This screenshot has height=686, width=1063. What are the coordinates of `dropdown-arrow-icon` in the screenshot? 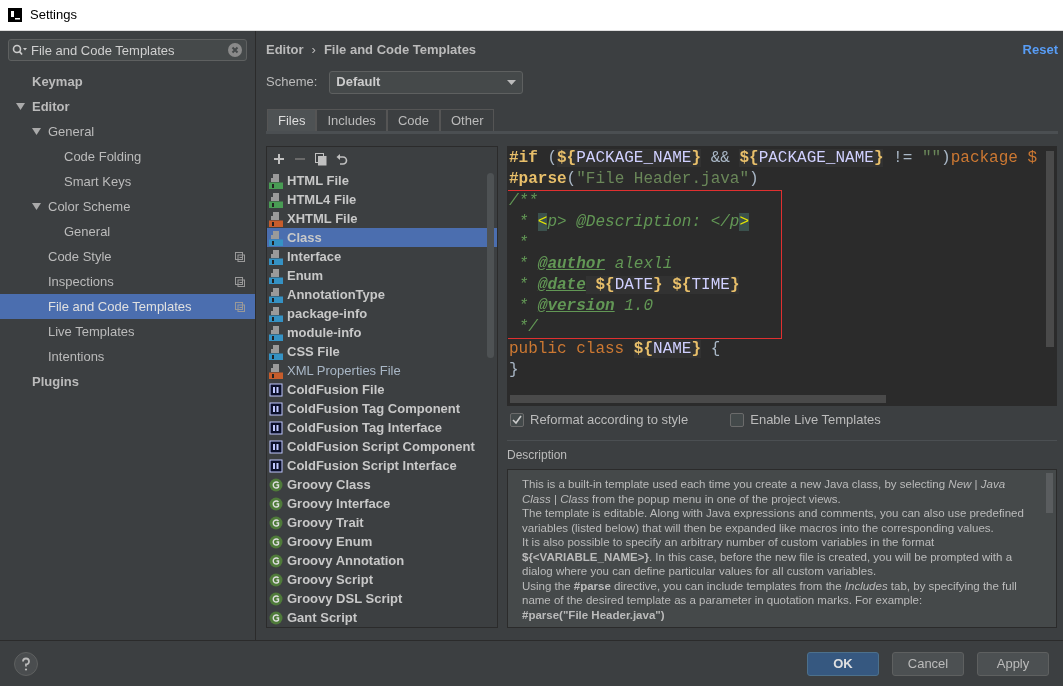 It's located at (512, 82).